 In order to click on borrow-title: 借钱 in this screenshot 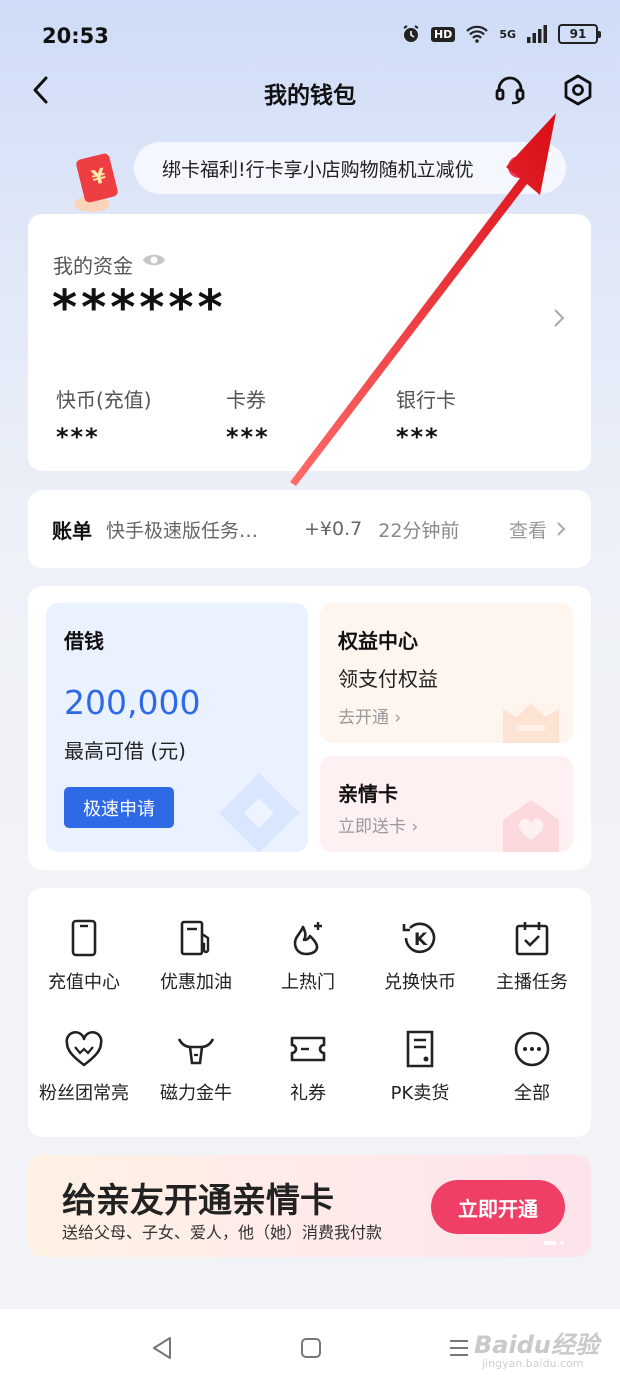, I will do `click(84, 641)`.